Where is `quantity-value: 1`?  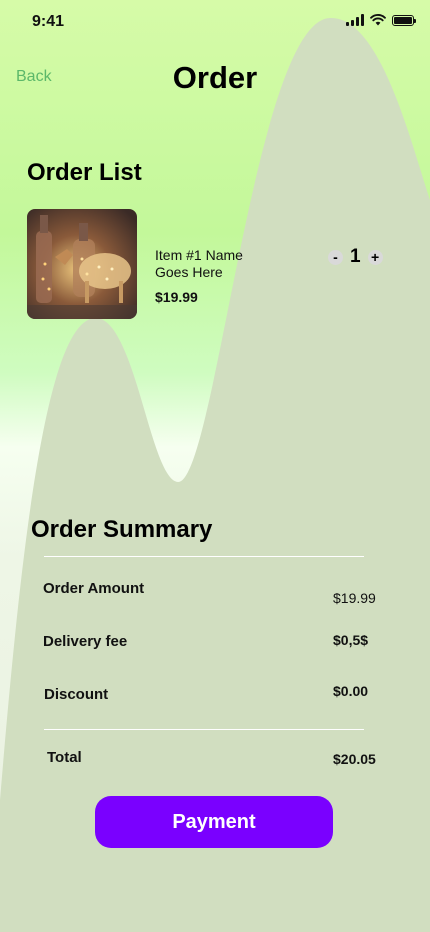 quantity-value: 1 is located at coordinates (355, 256).